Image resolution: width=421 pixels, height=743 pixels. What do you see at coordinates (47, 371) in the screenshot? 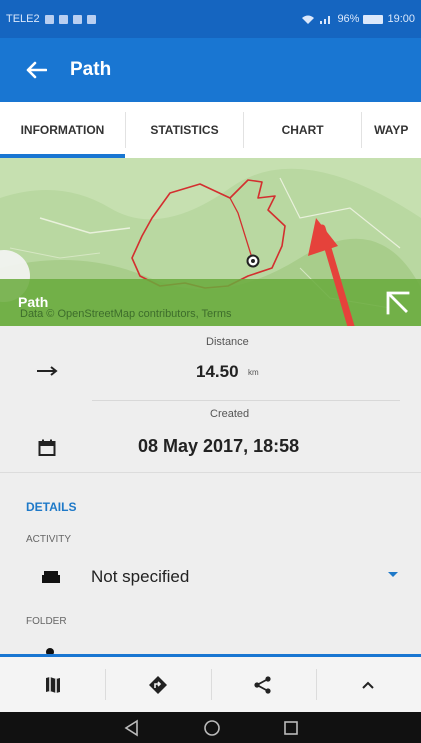
I see `arrow-right-icon` at bounding box center [47, 371].